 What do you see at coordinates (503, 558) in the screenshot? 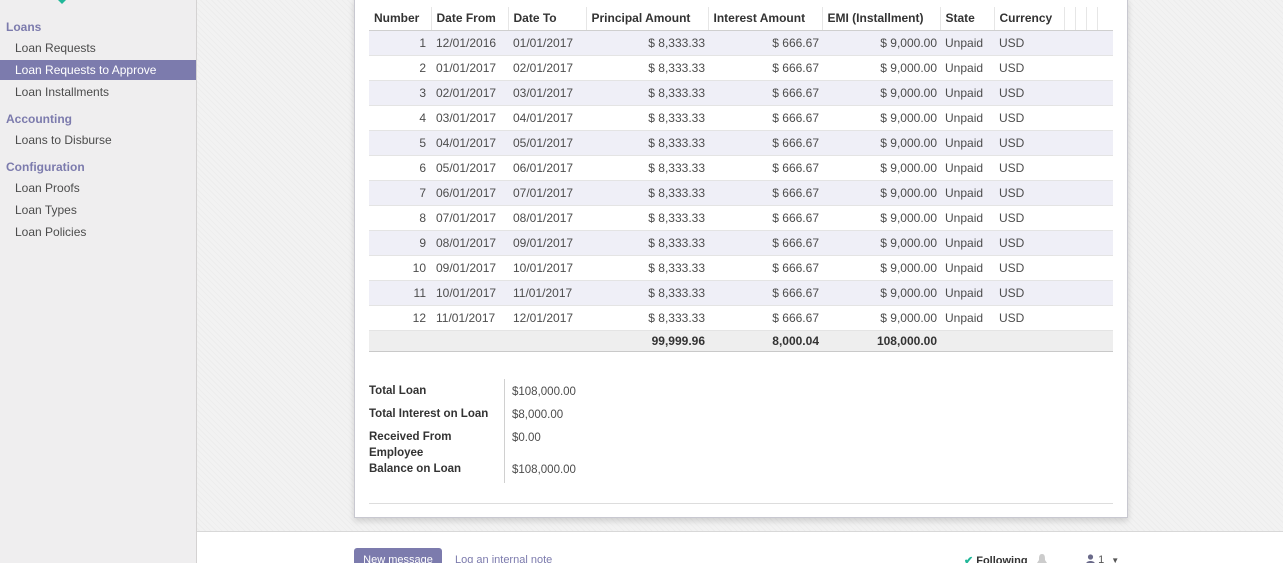
I see `log-note-link: Log an internal note` at bounding box center [503, 558].